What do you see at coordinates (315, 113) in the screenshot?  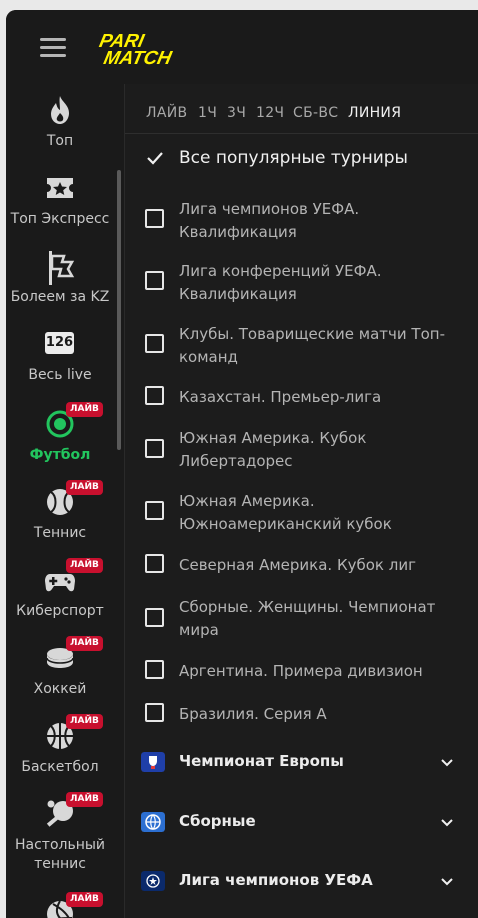 I see `tab-weekend: СБ-ВС` at bounding box center [315, 113].